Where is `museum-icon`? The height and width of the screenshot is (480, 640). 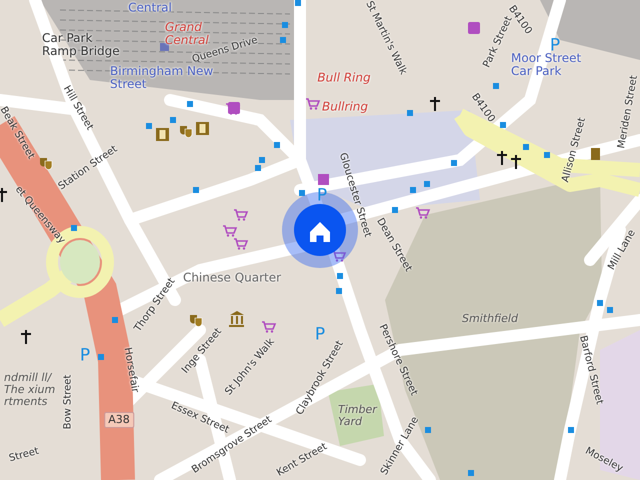 museum-icon is located at coordinates (236, 319).